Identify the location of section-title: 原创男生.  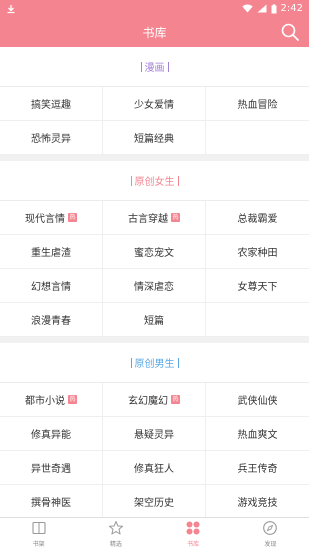
(154, 364).